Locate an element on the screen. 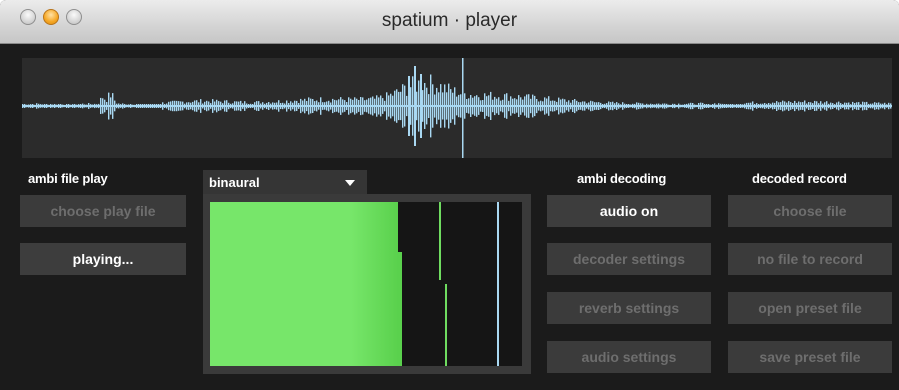 This screenshot has width=899, height=390. decoder-mode-select: binaural is located at coordinates (285, 182).